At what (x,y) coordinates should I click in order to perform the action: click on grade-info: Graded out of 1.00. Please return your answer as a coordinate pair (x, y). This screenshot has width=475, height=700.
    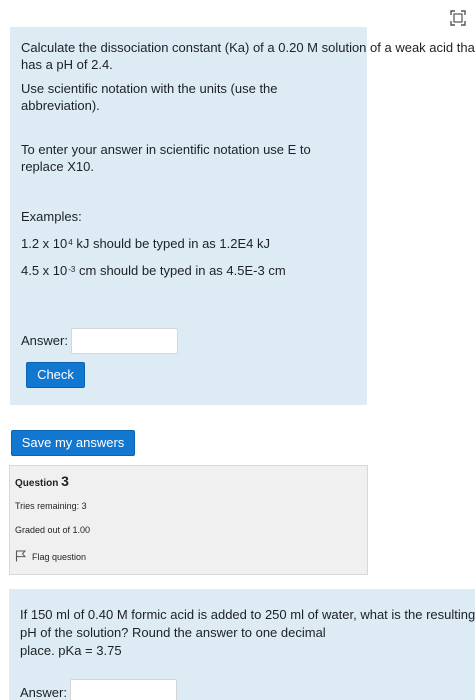
    Looking at the image, I should click on (53, 530).